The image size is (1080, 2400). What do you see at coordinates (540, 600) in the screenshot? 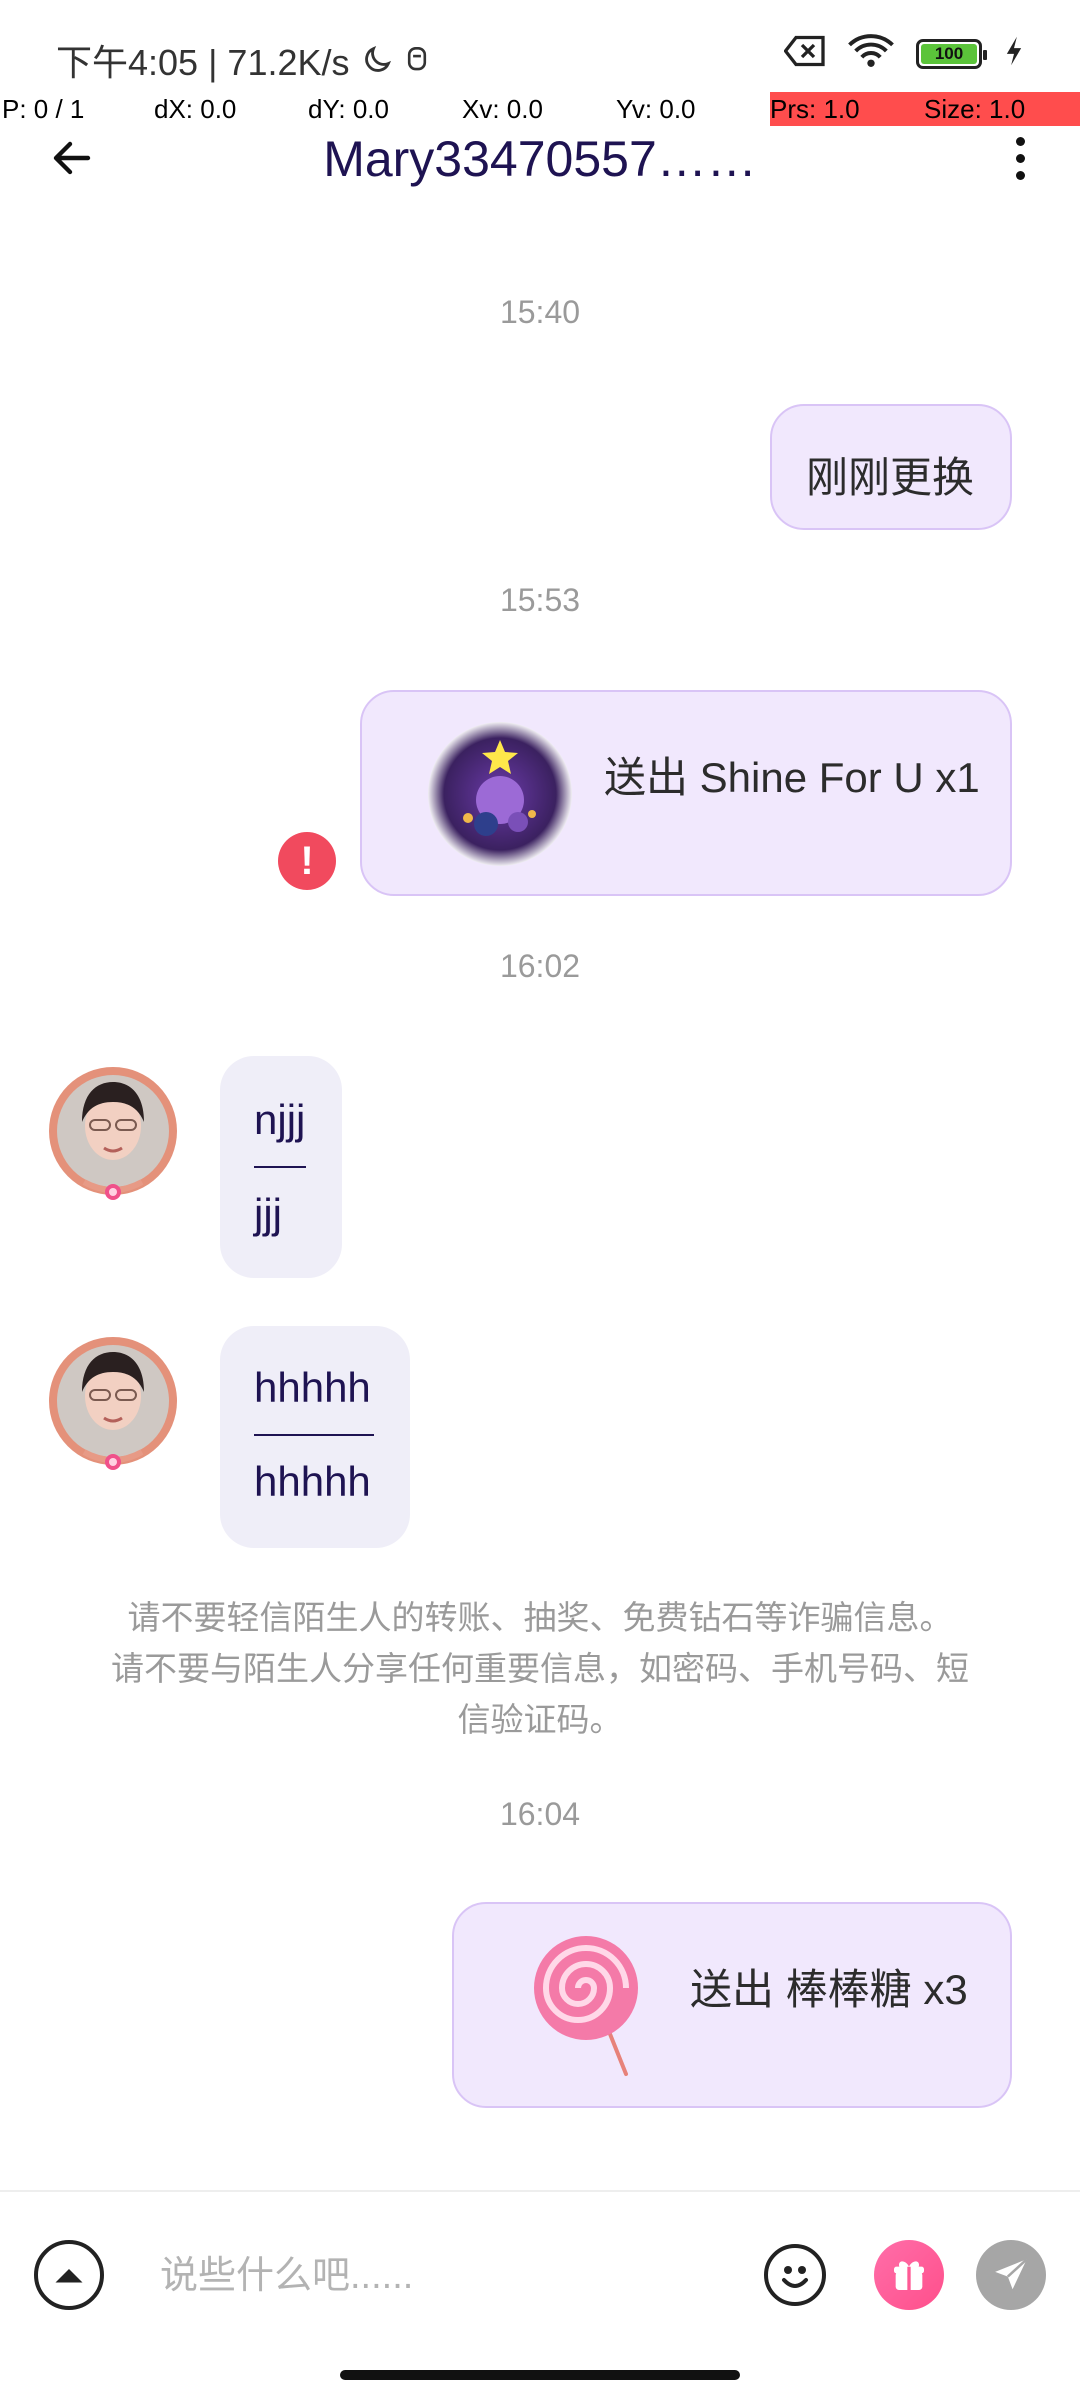
I see `message-timestamp: 15:53` at bounding box center [540, 600].